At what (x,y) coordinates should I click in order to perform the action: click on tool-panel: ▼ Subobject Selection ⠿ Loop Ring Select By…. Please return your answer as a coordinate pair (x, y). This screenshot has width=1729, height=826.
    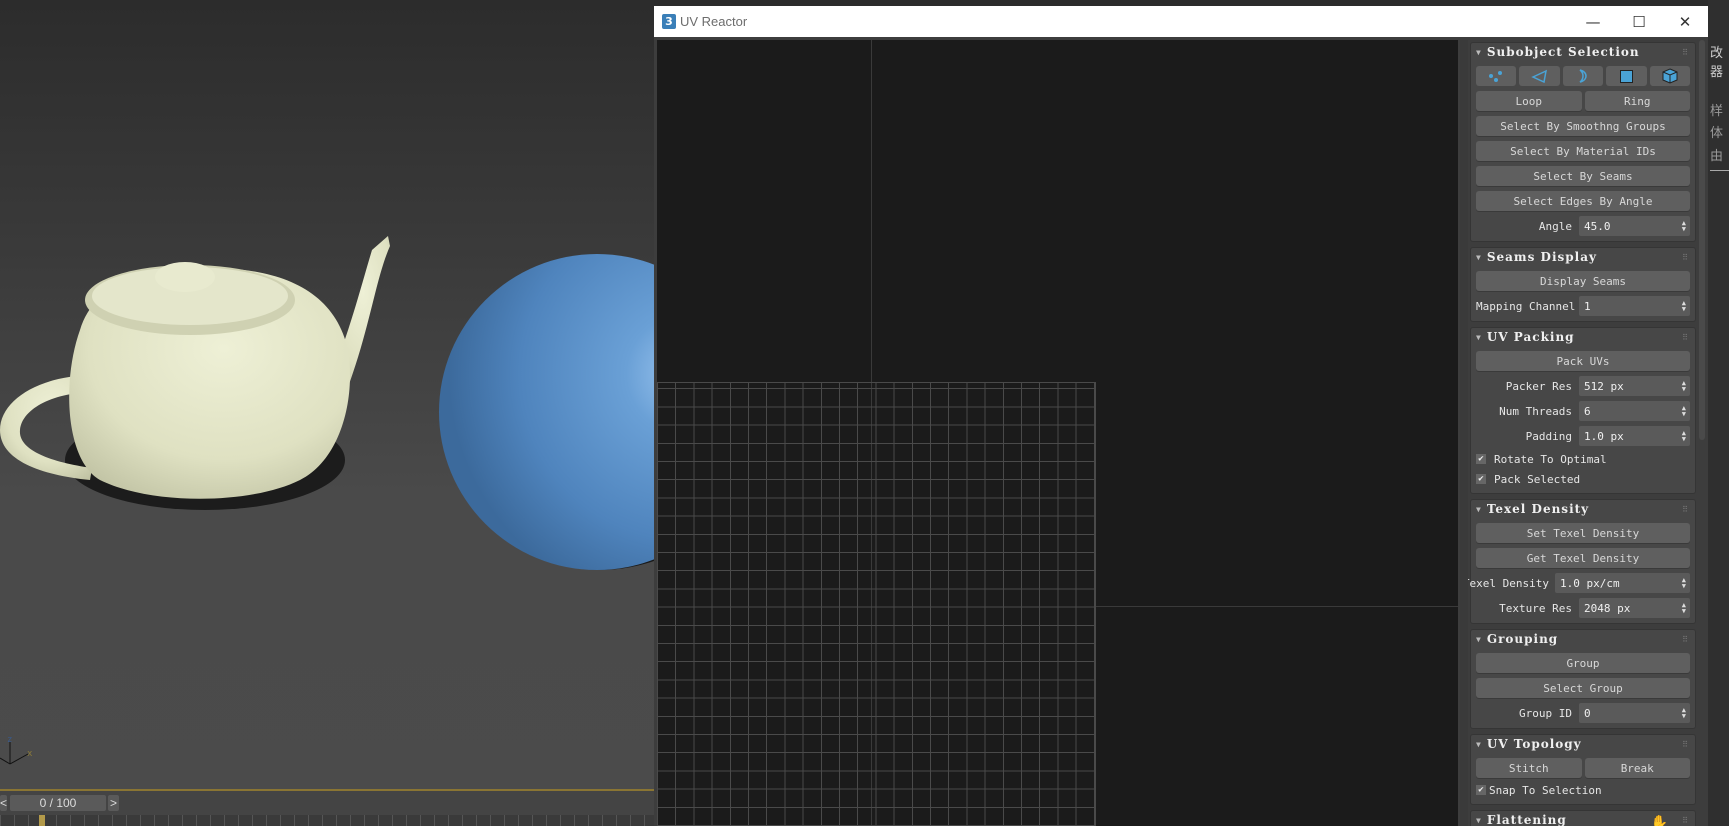
    Looking at the image, I should click on (1586, 433).